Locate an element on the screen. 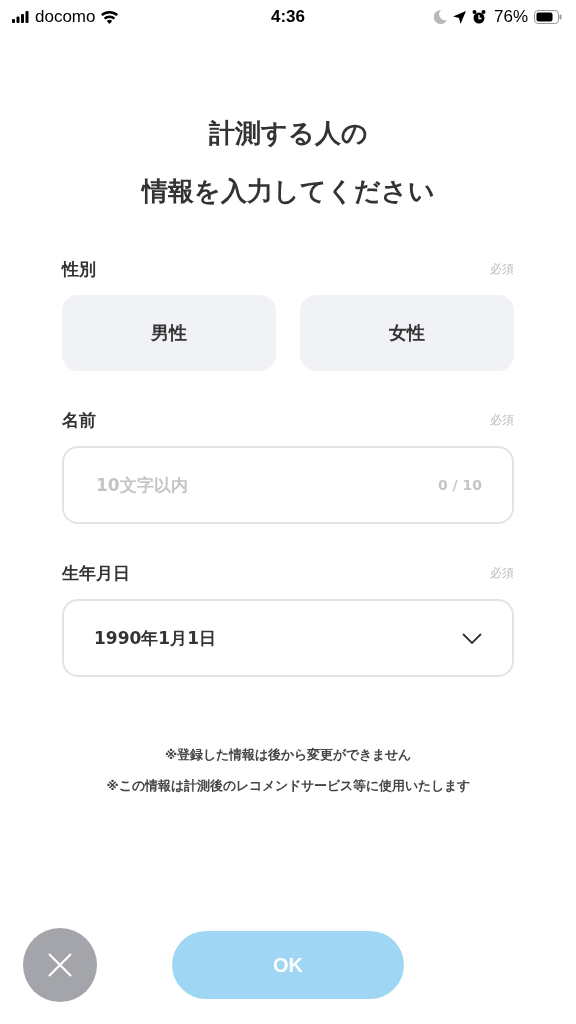 The height and width of the screenshot is (1024, 576). birthday-dropdown: 1990年1月1日 is located at coordinates (288, 638).